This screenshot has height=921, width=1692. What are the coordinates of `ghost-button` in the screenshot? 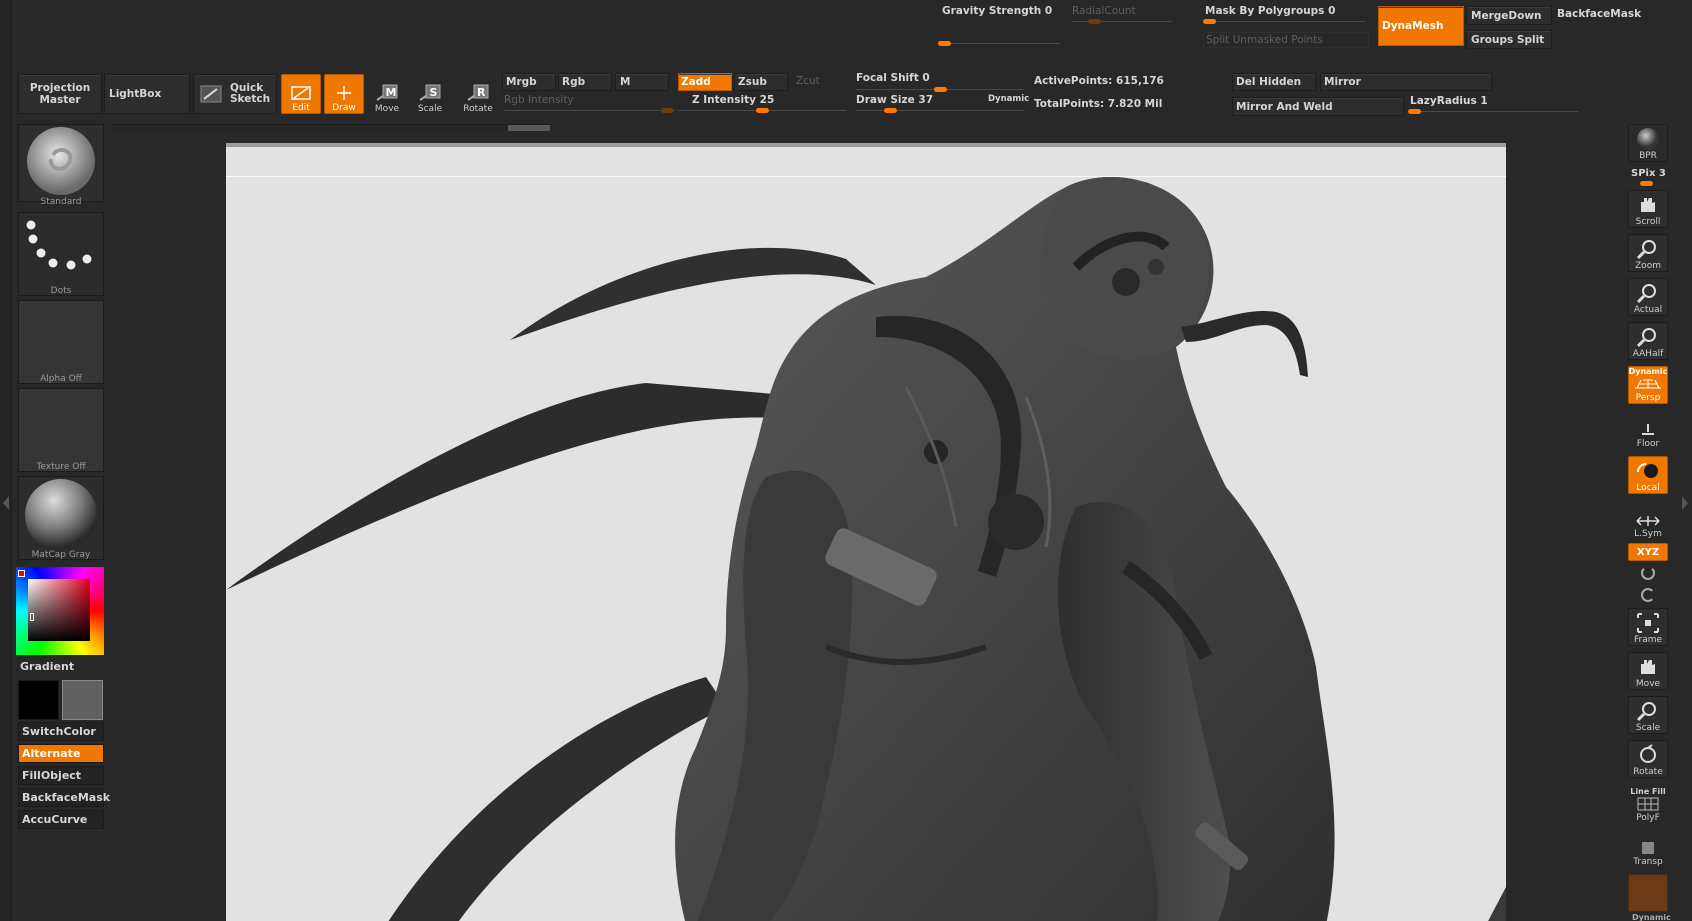 It's located at (1648, 893).